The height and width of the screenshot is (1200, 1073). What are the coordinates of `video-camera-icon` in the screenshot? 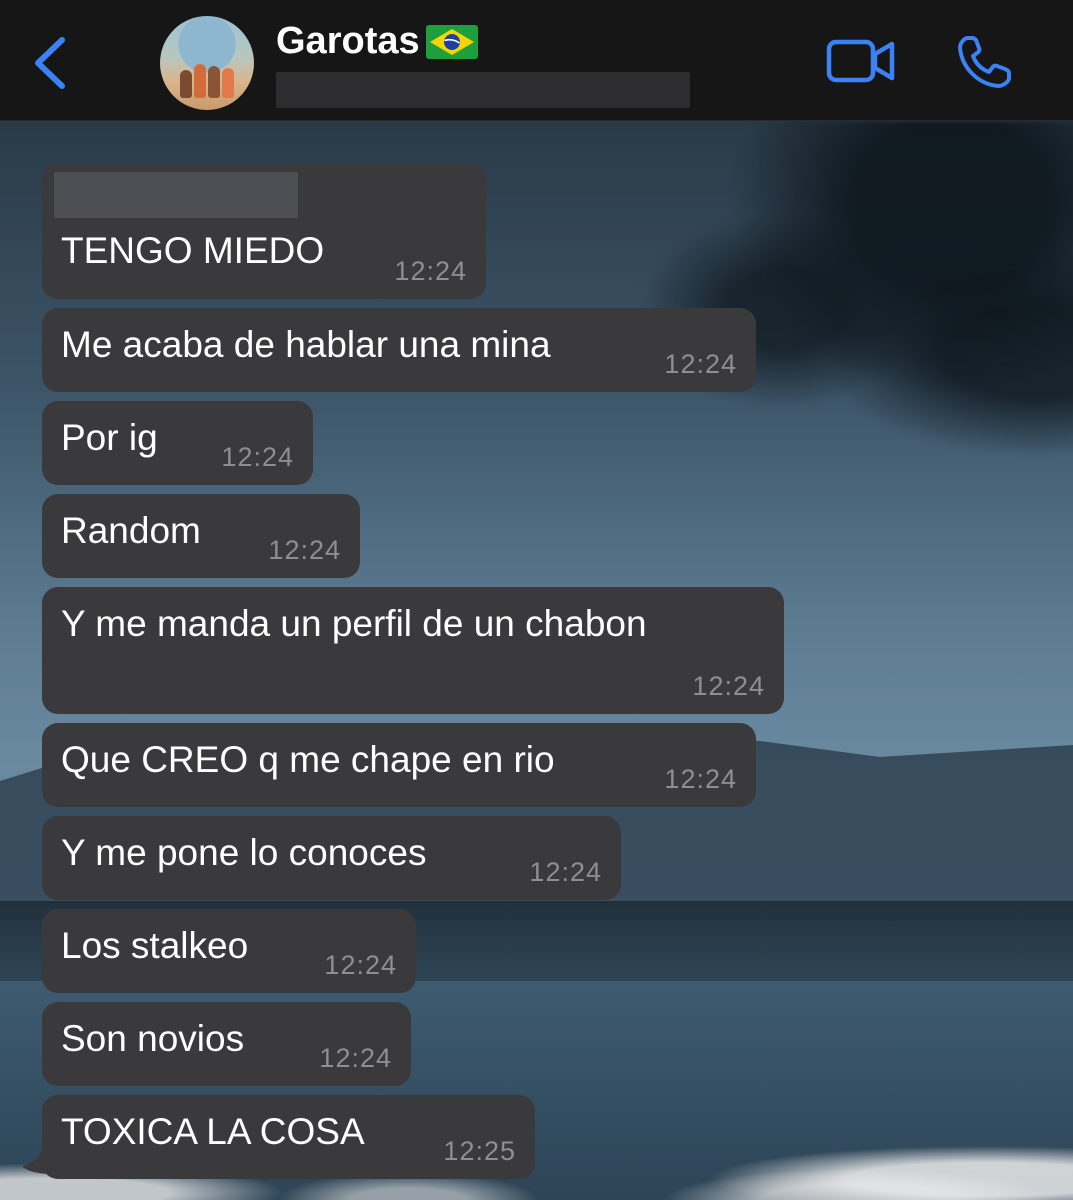 It's located at (861, 61).